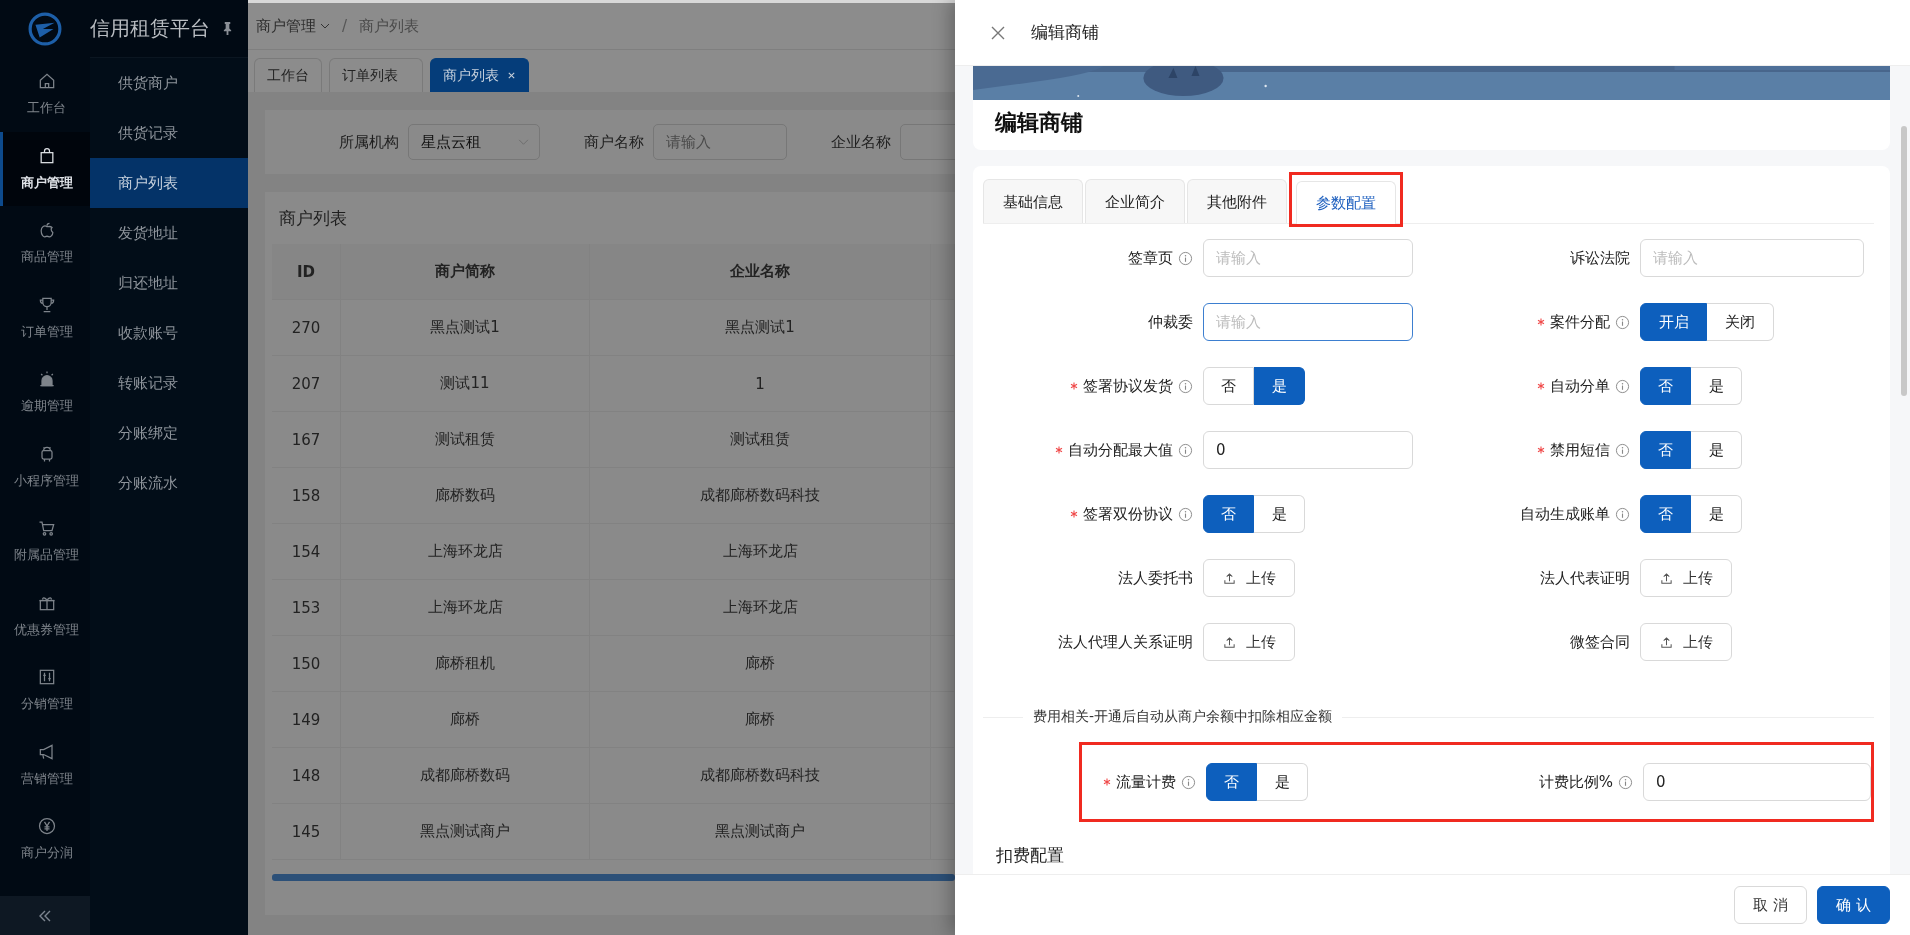 This screenshot has height=935, width=1910. What do you see at coordinates (1600, 258) in the screenshot?
I see `field-label: 诉讼法院` at bounding box center [1600, 258].